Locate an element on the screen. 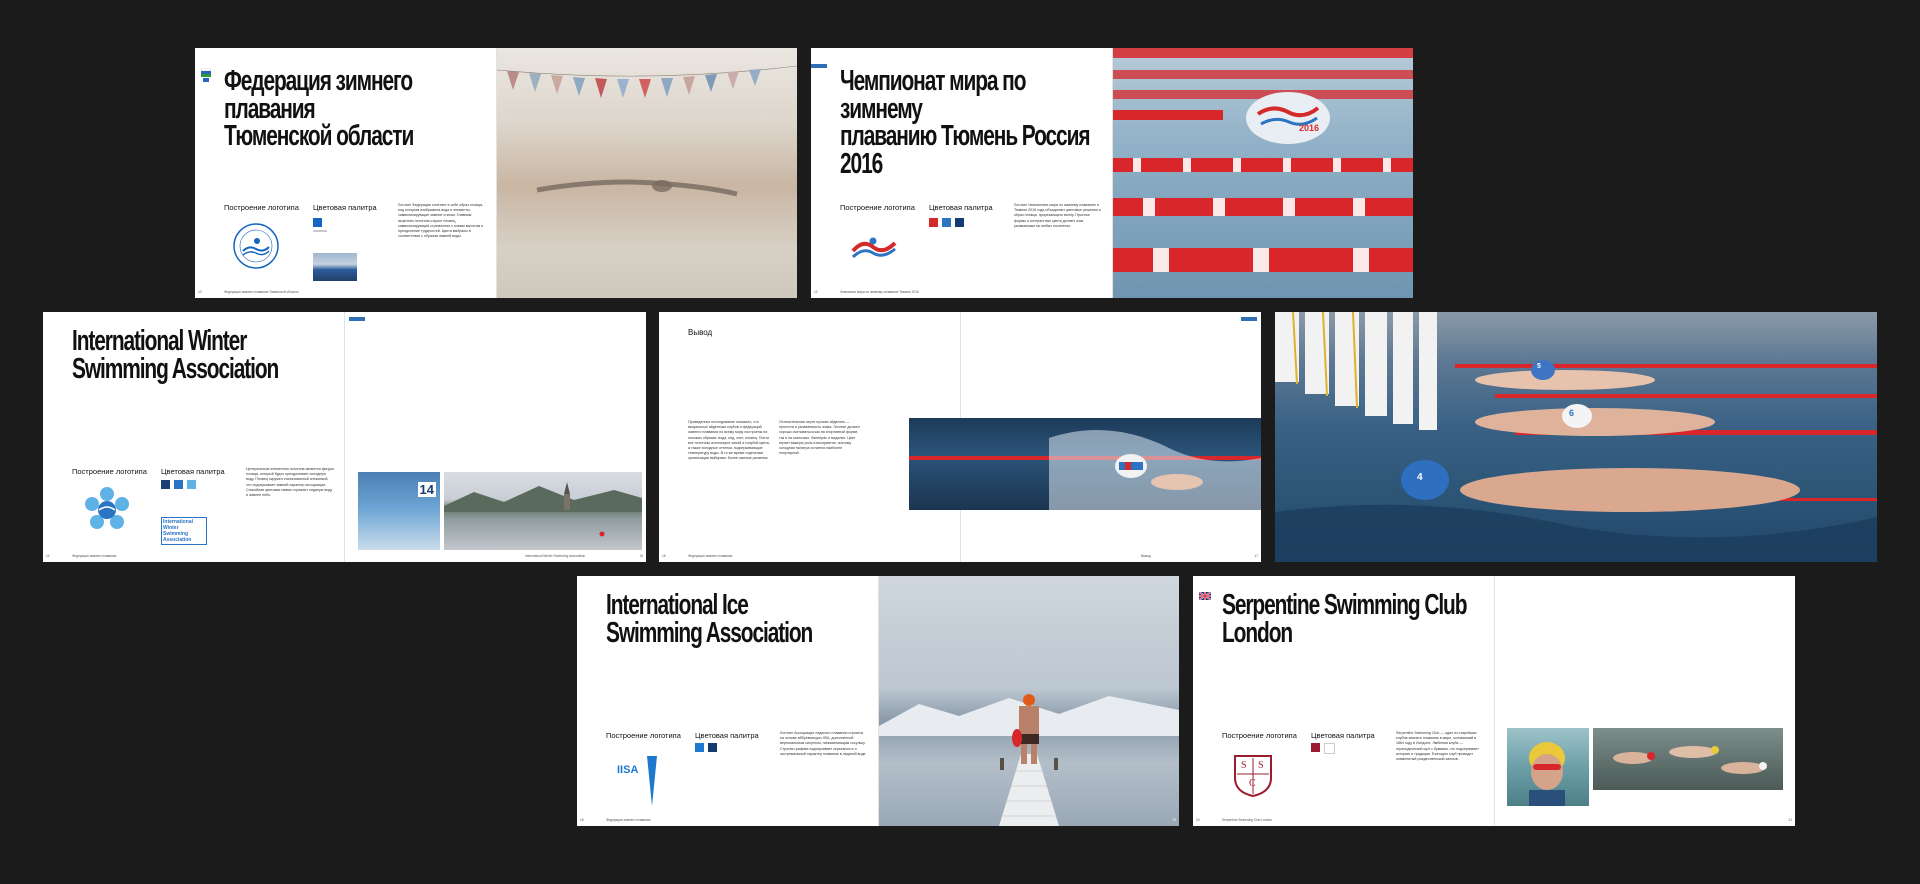 The height and width of the screenshot is (884, 1920). swimmer-silhouette-illustration is located at coordinates (637, 188).